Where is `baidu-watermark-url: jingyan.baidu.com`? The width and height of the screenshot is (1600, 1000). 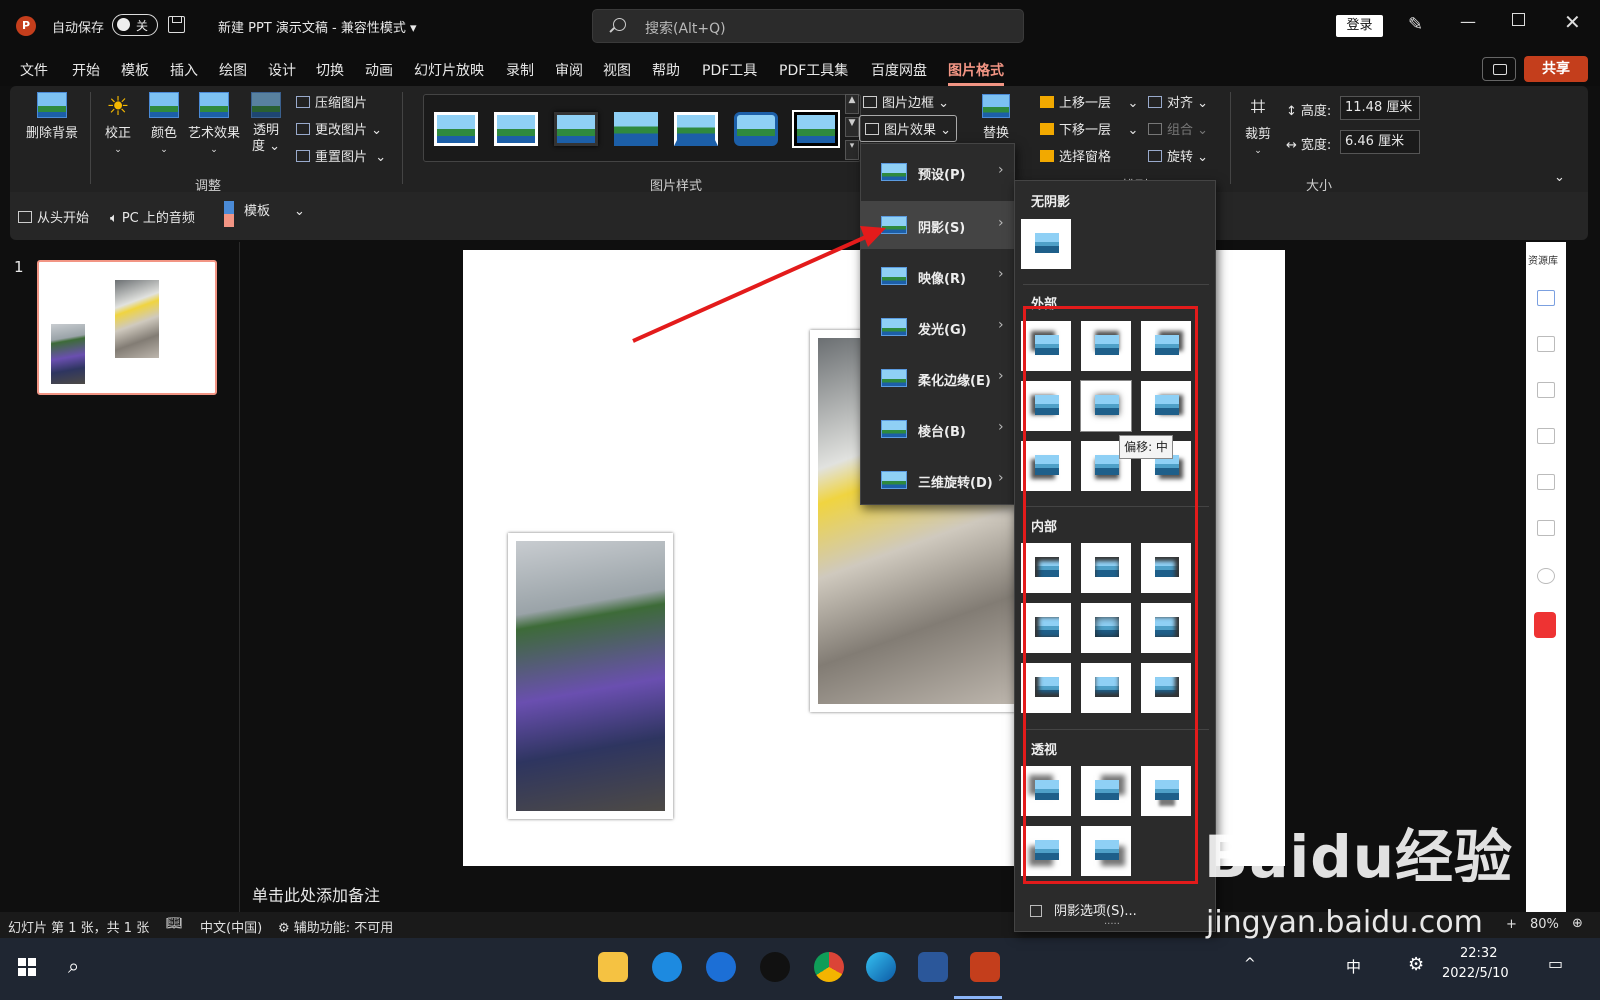 baidu-watermark-url: jingyan.baidu.com is located at coordinates (1344, 922).